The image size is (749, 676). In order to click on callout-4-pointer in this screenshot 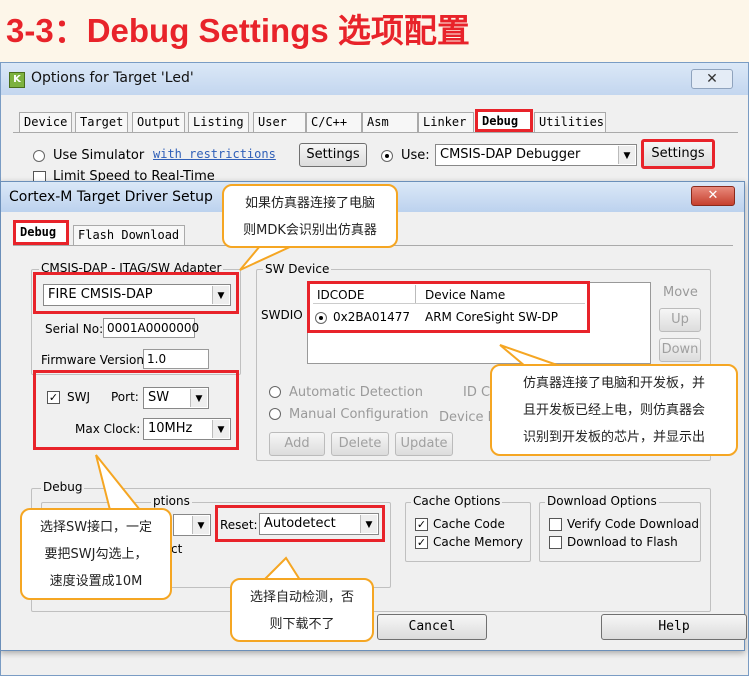, I will do `click(281, 568)`.